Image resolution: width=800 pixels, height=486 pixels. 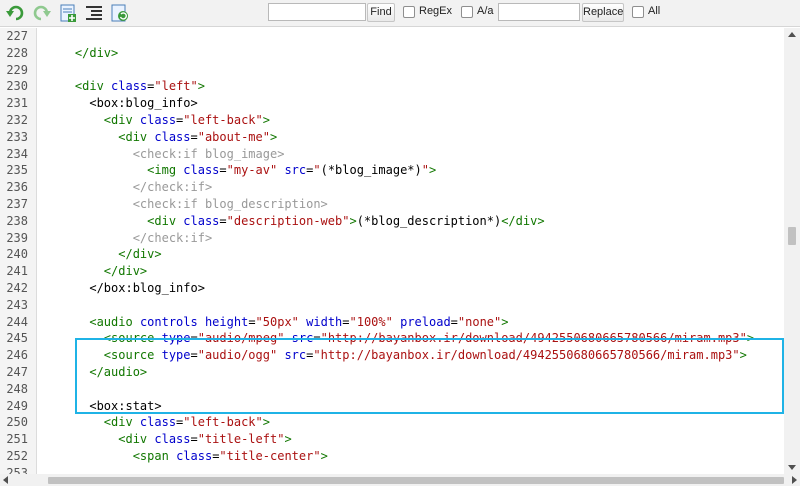 What do you see at coordinates (165, 154) in the screenshot?
I see `code-line: <check:if blog_image>` at bounding box center [165, 154].